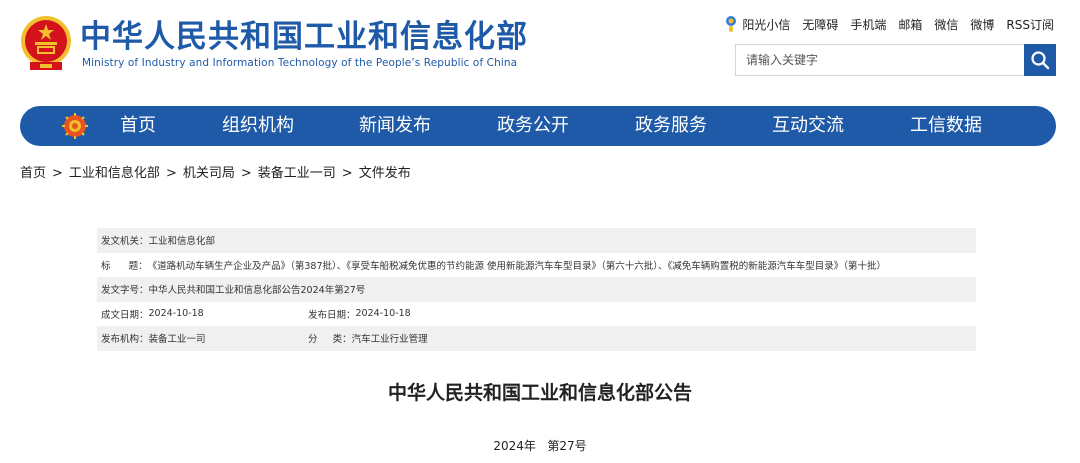 The height and width of the screenshot is (463, 1080). I want to click on meta-label: 发布日期：, so click(332, 315).